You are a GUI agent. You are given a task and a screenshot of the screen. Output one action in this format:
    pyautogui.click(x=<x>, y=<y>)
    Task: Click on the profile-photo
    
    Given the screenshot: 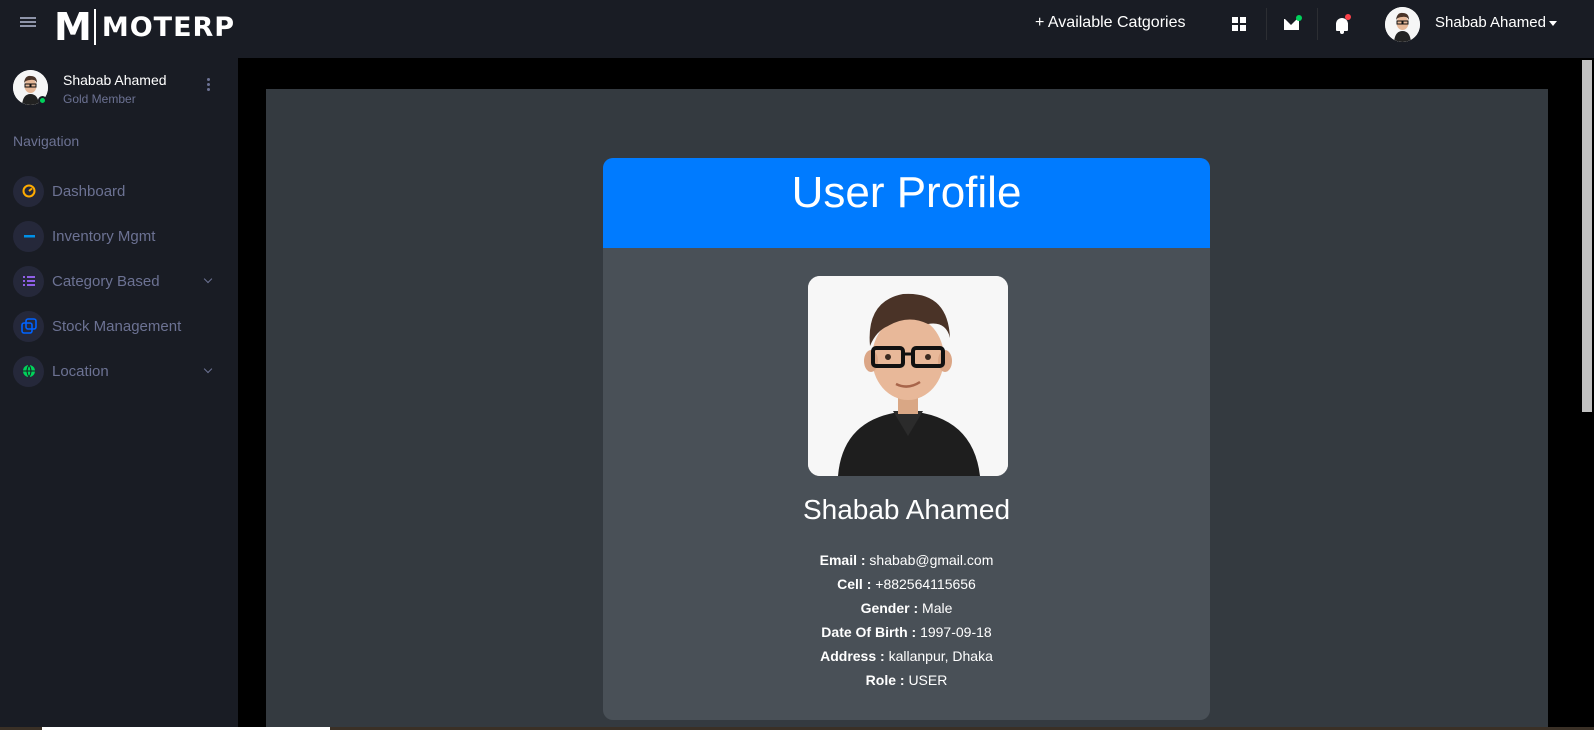 What is the action you would take?
    pyautogui.click(x=908, y=376)
    